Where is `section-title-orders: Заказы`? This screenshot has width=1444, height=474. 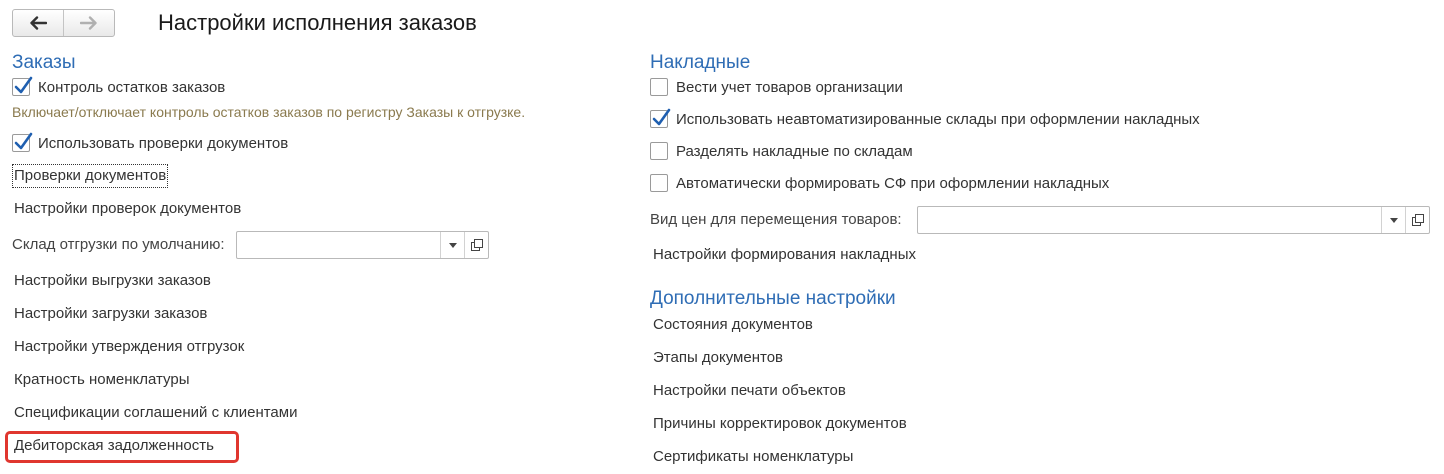 section-title-orders: Заказы is located at coordinates (44, 62).